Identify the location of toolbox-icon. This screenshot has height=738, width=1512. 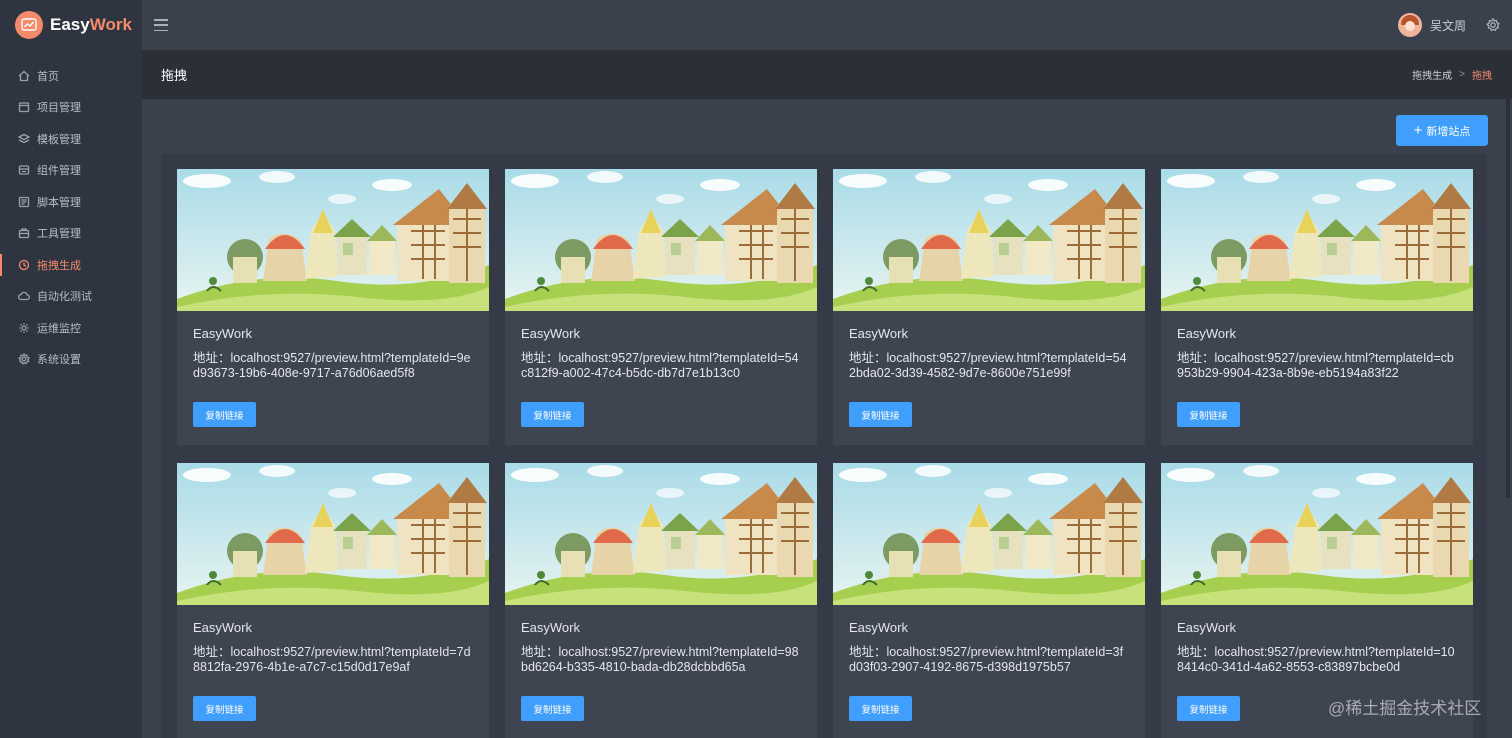
(24, 233).